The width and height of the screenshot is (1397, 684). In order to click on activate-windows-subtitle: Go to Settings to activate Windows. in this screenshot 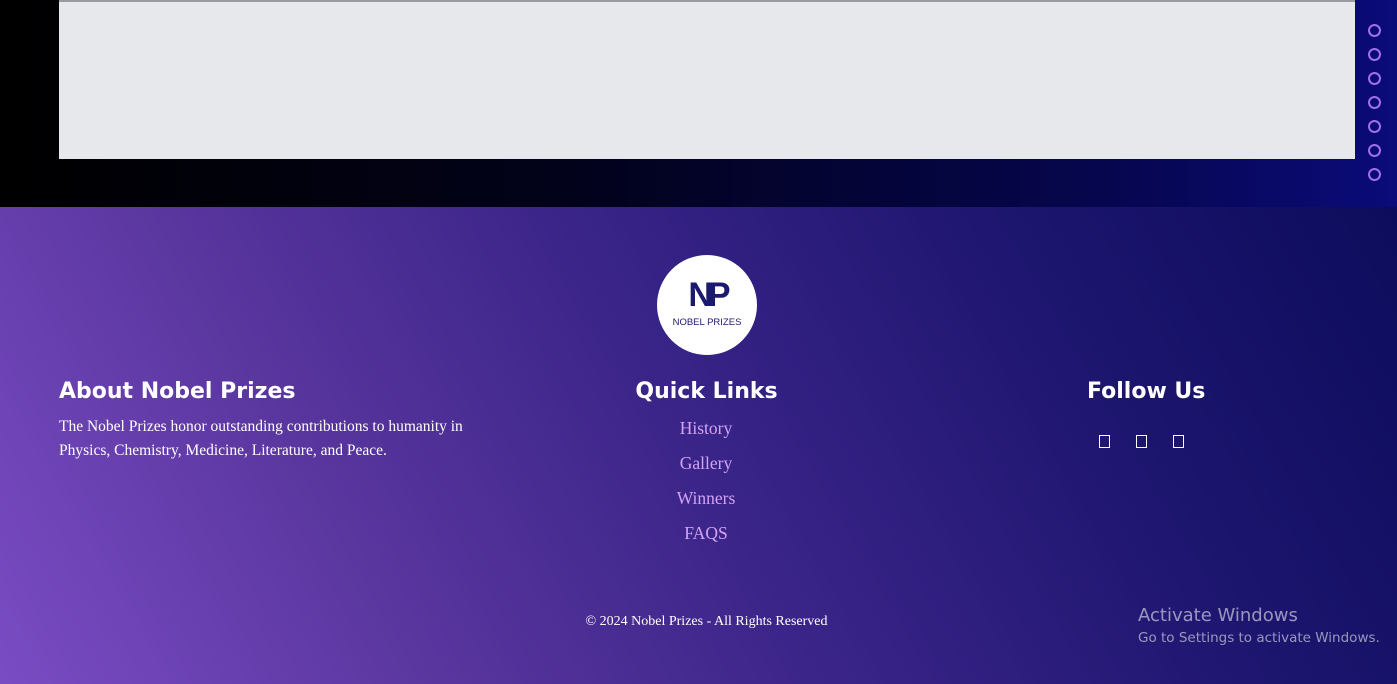, I will do `click(1259, 638)`.